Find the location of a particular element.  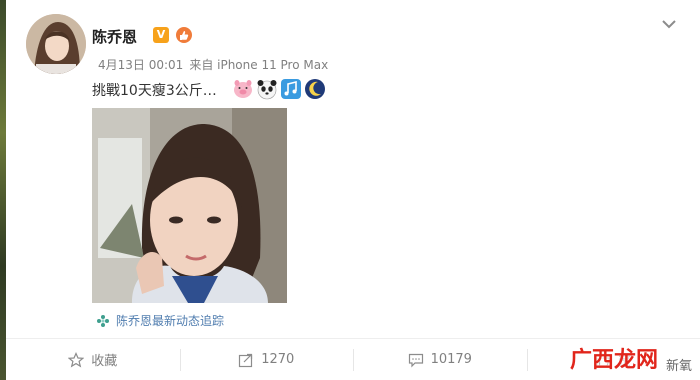

chevron-down-icon is located at coordinates (669, 24).